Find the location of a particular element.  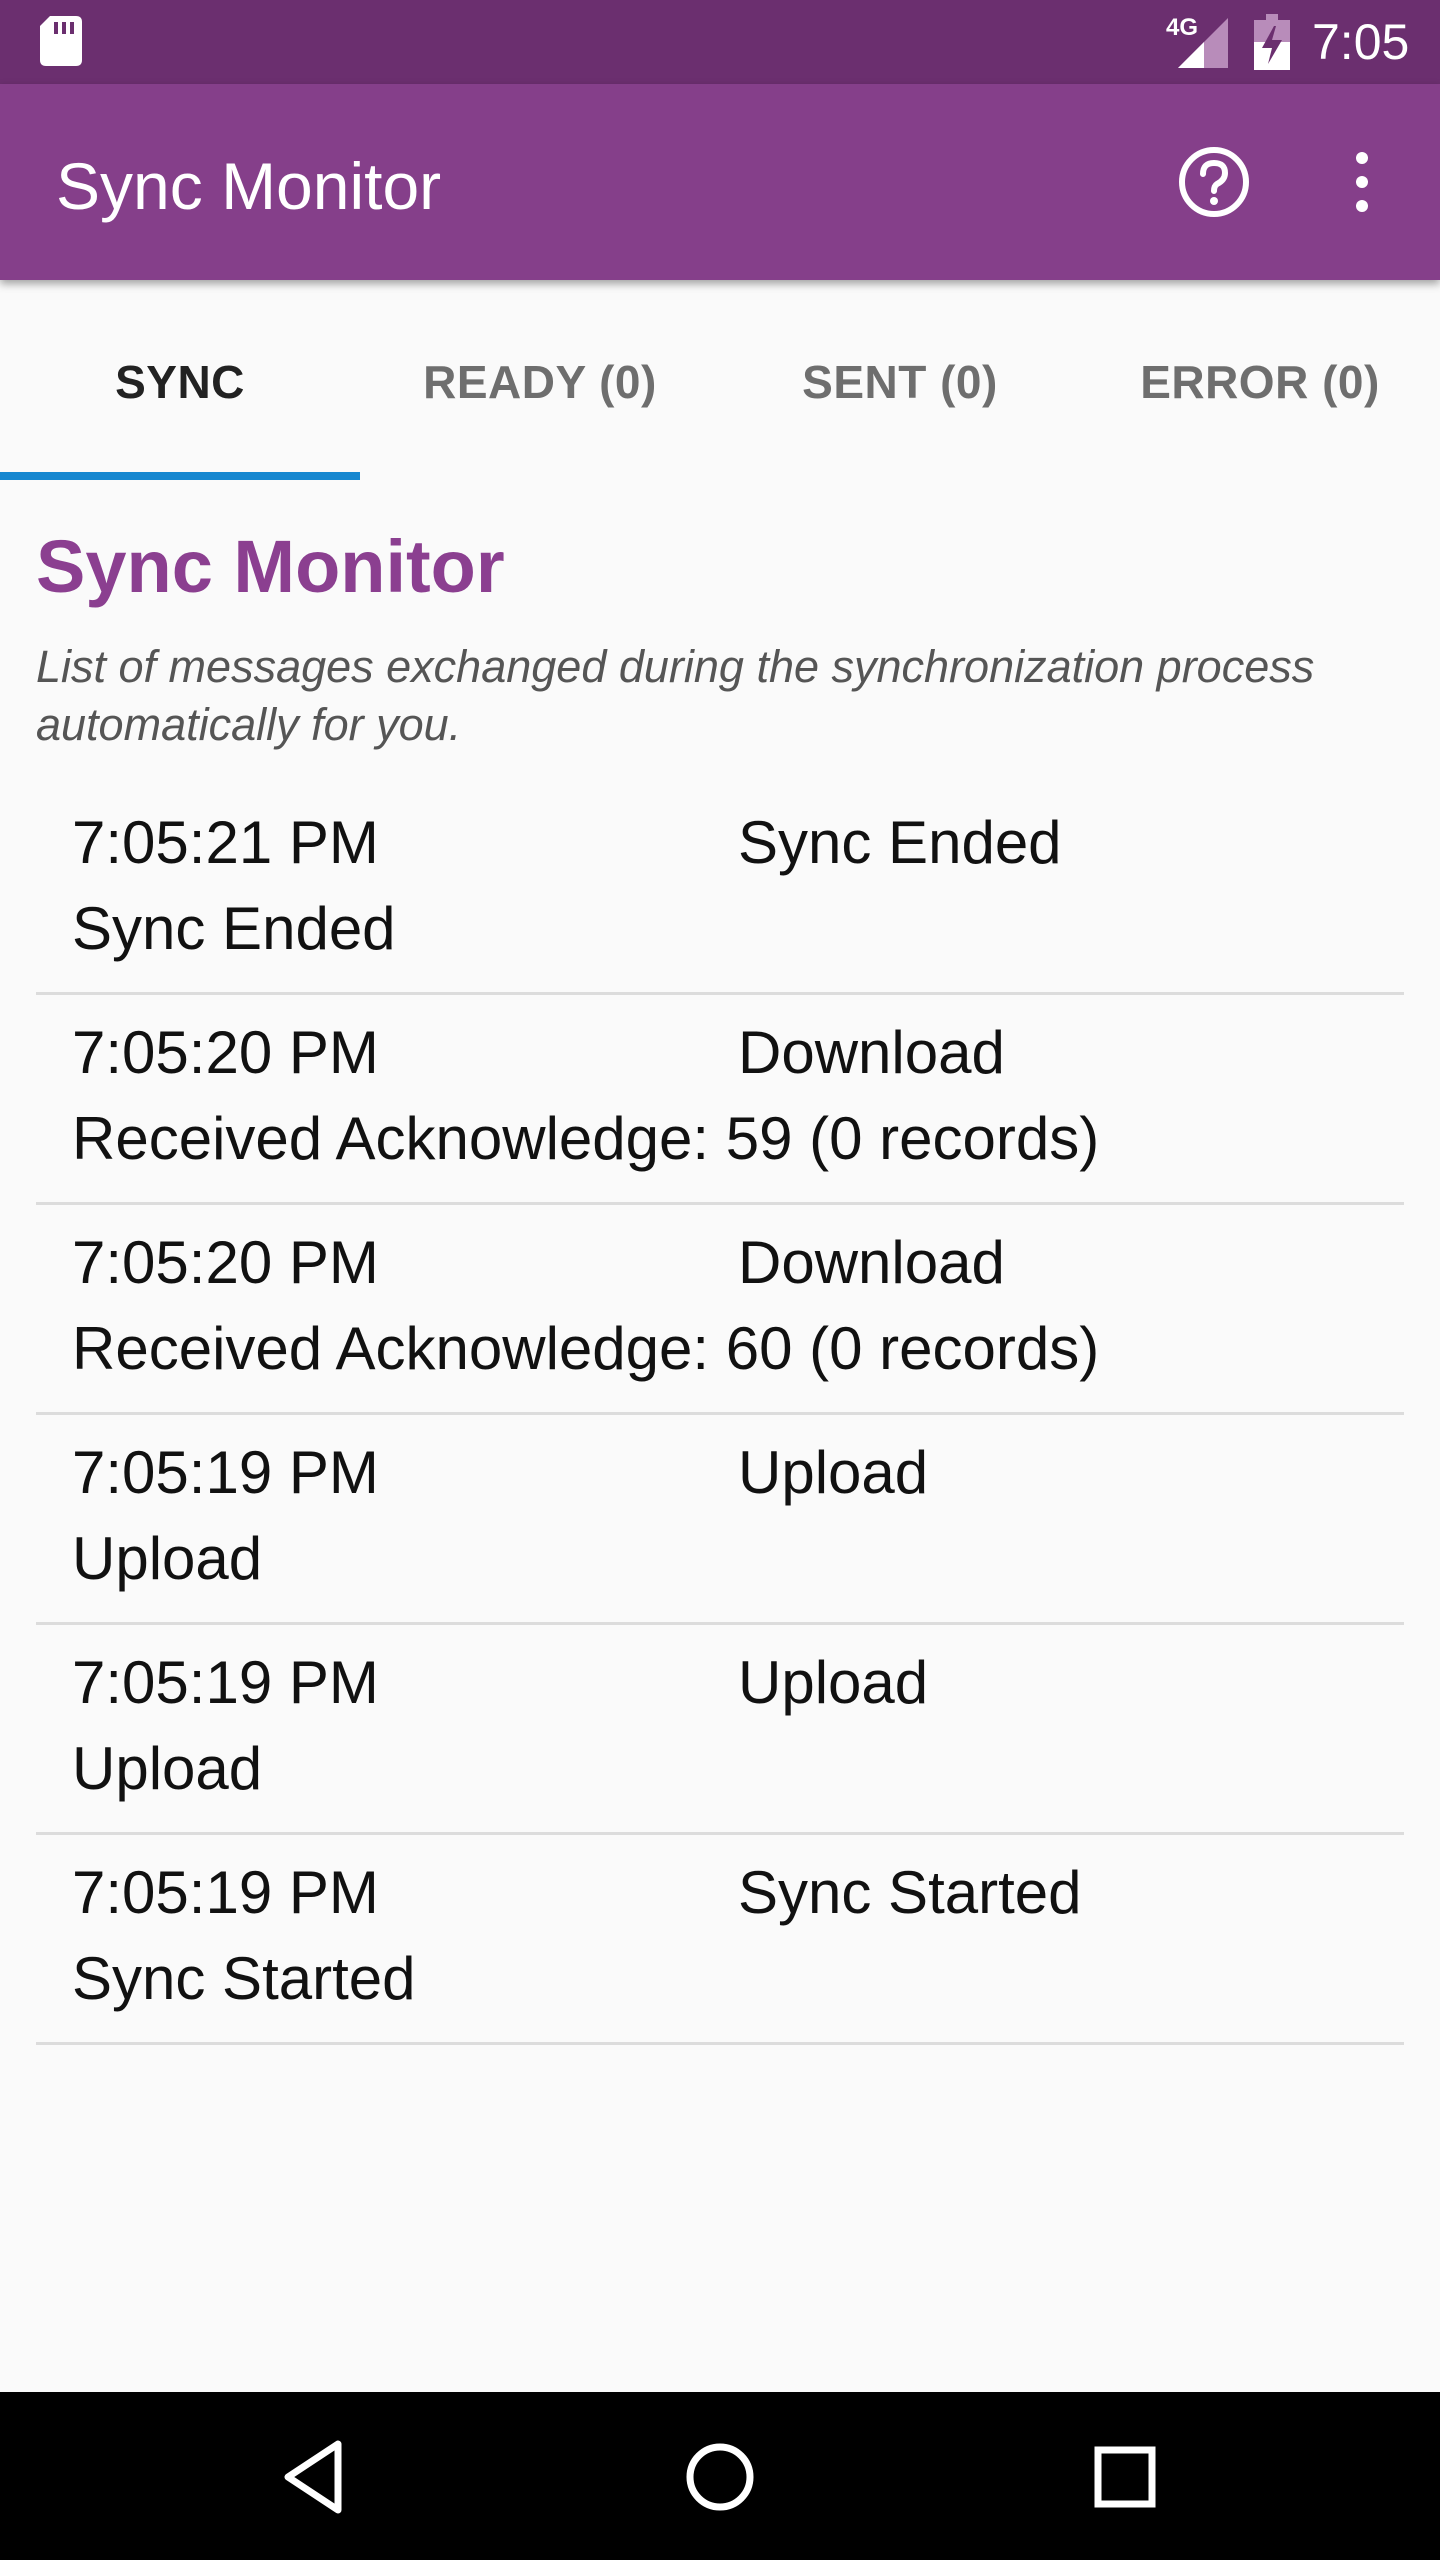

message-type: Sync Started is located at coordinates (910, 1892).